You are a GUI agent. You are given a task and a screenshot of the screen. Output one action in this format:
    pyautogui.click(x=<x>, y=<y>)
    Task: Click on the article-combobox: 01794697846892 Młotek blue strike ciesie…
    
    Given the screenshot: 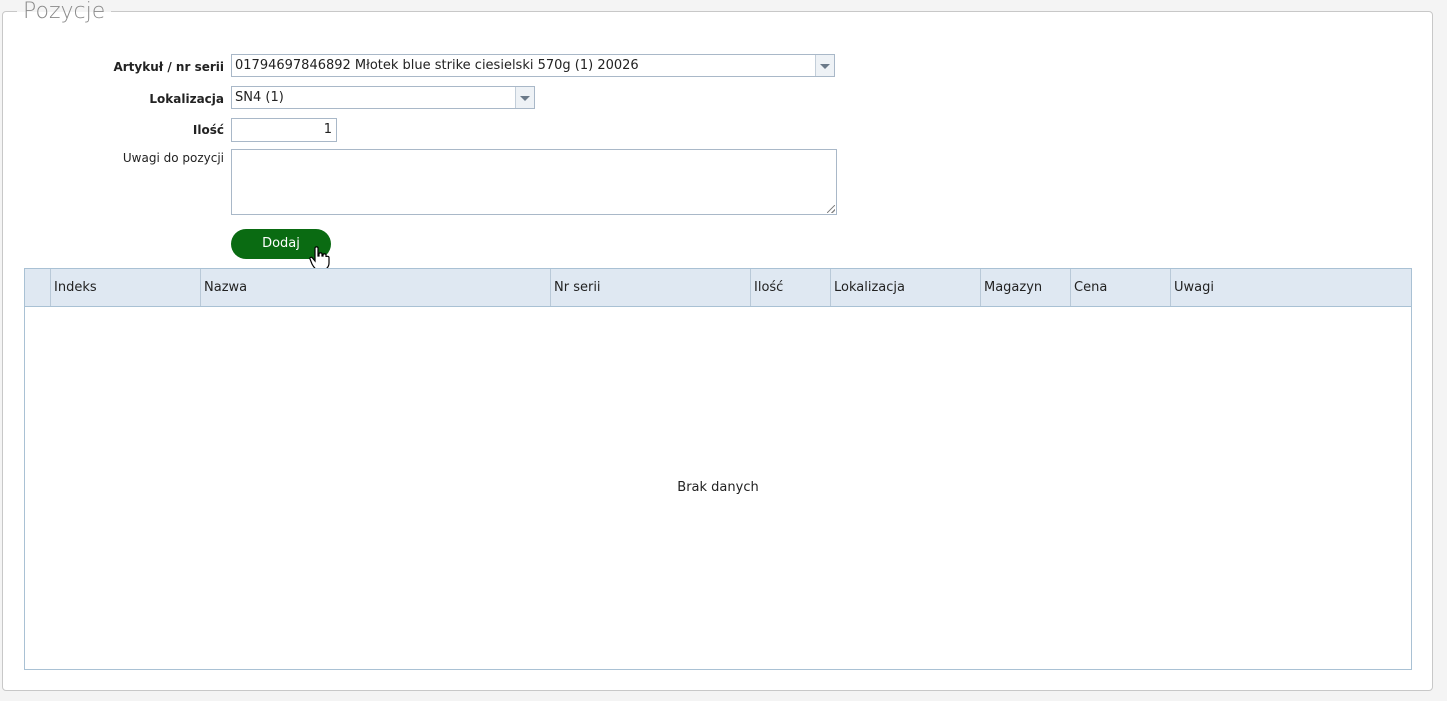 What is the action you would take?
    pyautogui.click(x=533, y=65)
    